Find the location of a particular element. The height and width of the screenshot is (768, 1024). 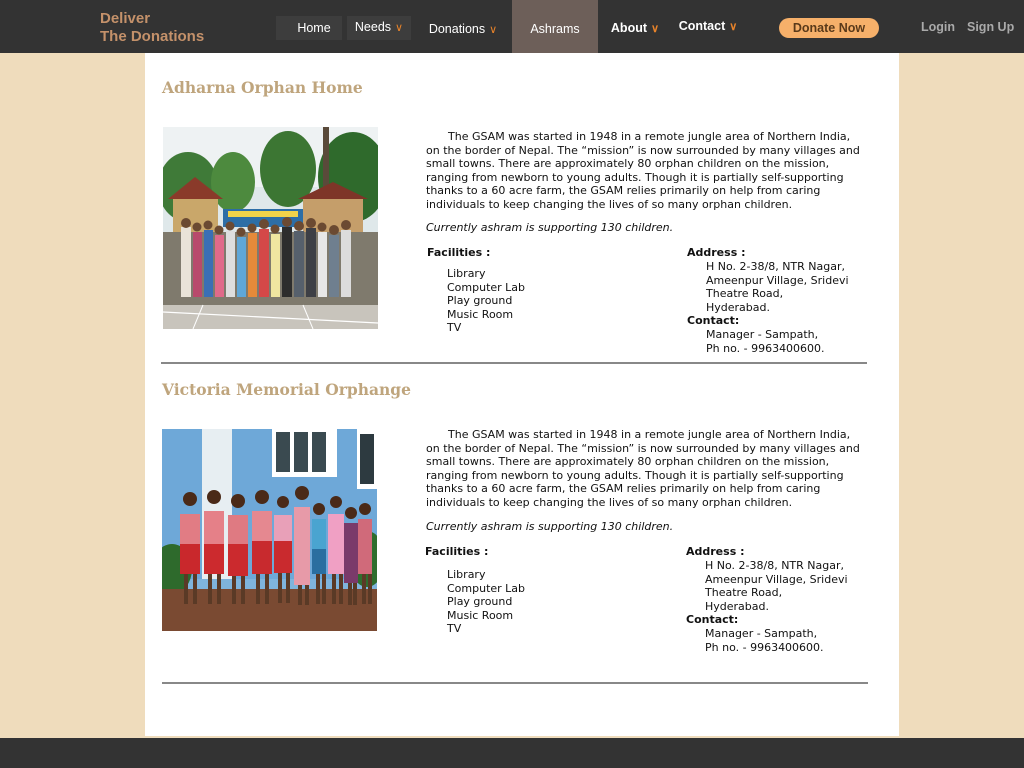

login-link: Login is located at coordinates (938, 27).